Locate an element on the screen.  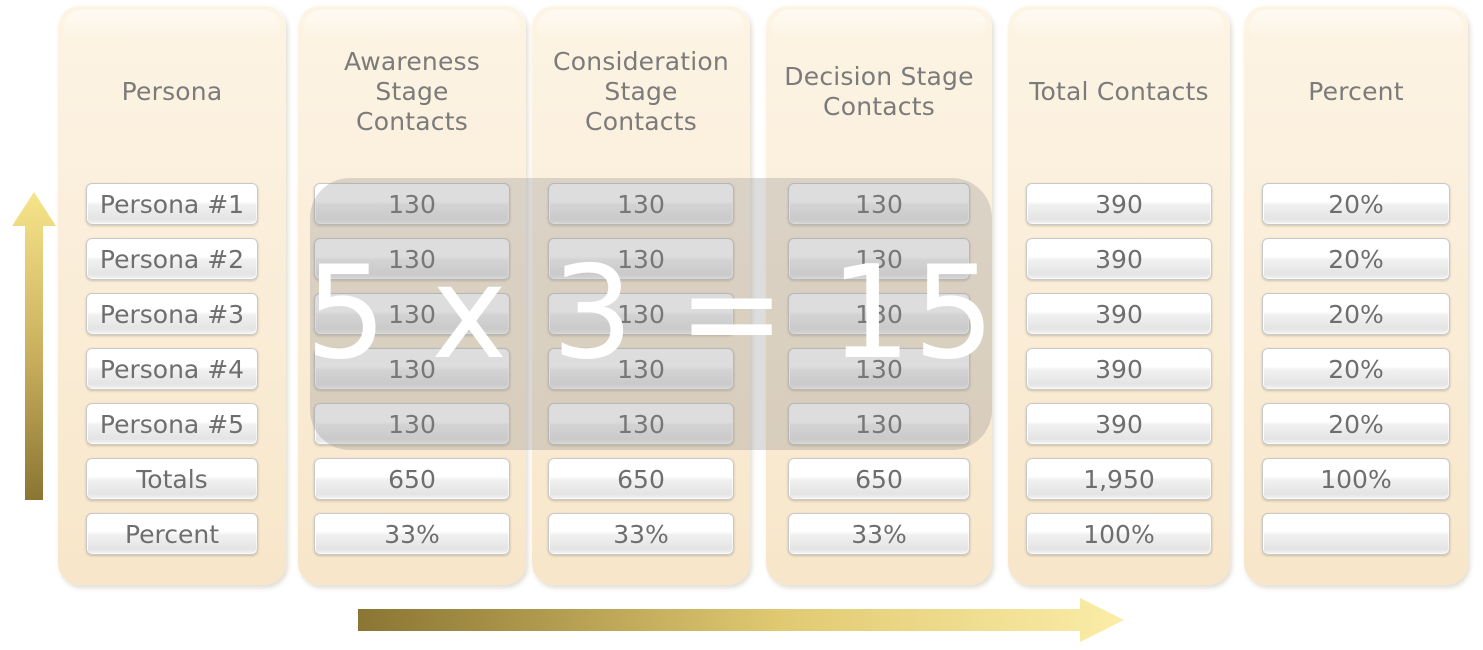
cell-persona-row-3: Persona #3 is located at coordinates (172, 314).